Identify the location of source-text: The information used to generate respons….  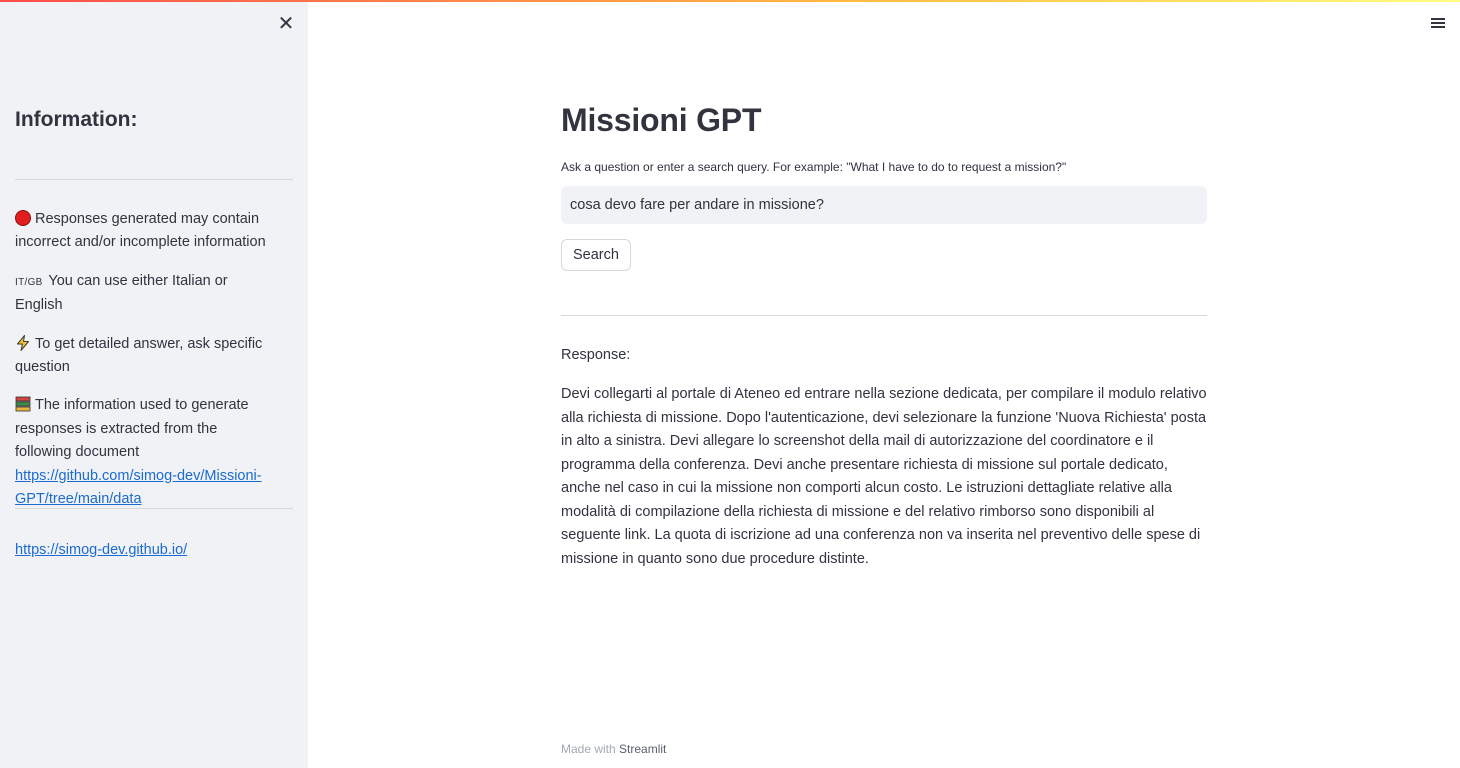
(132, 429).